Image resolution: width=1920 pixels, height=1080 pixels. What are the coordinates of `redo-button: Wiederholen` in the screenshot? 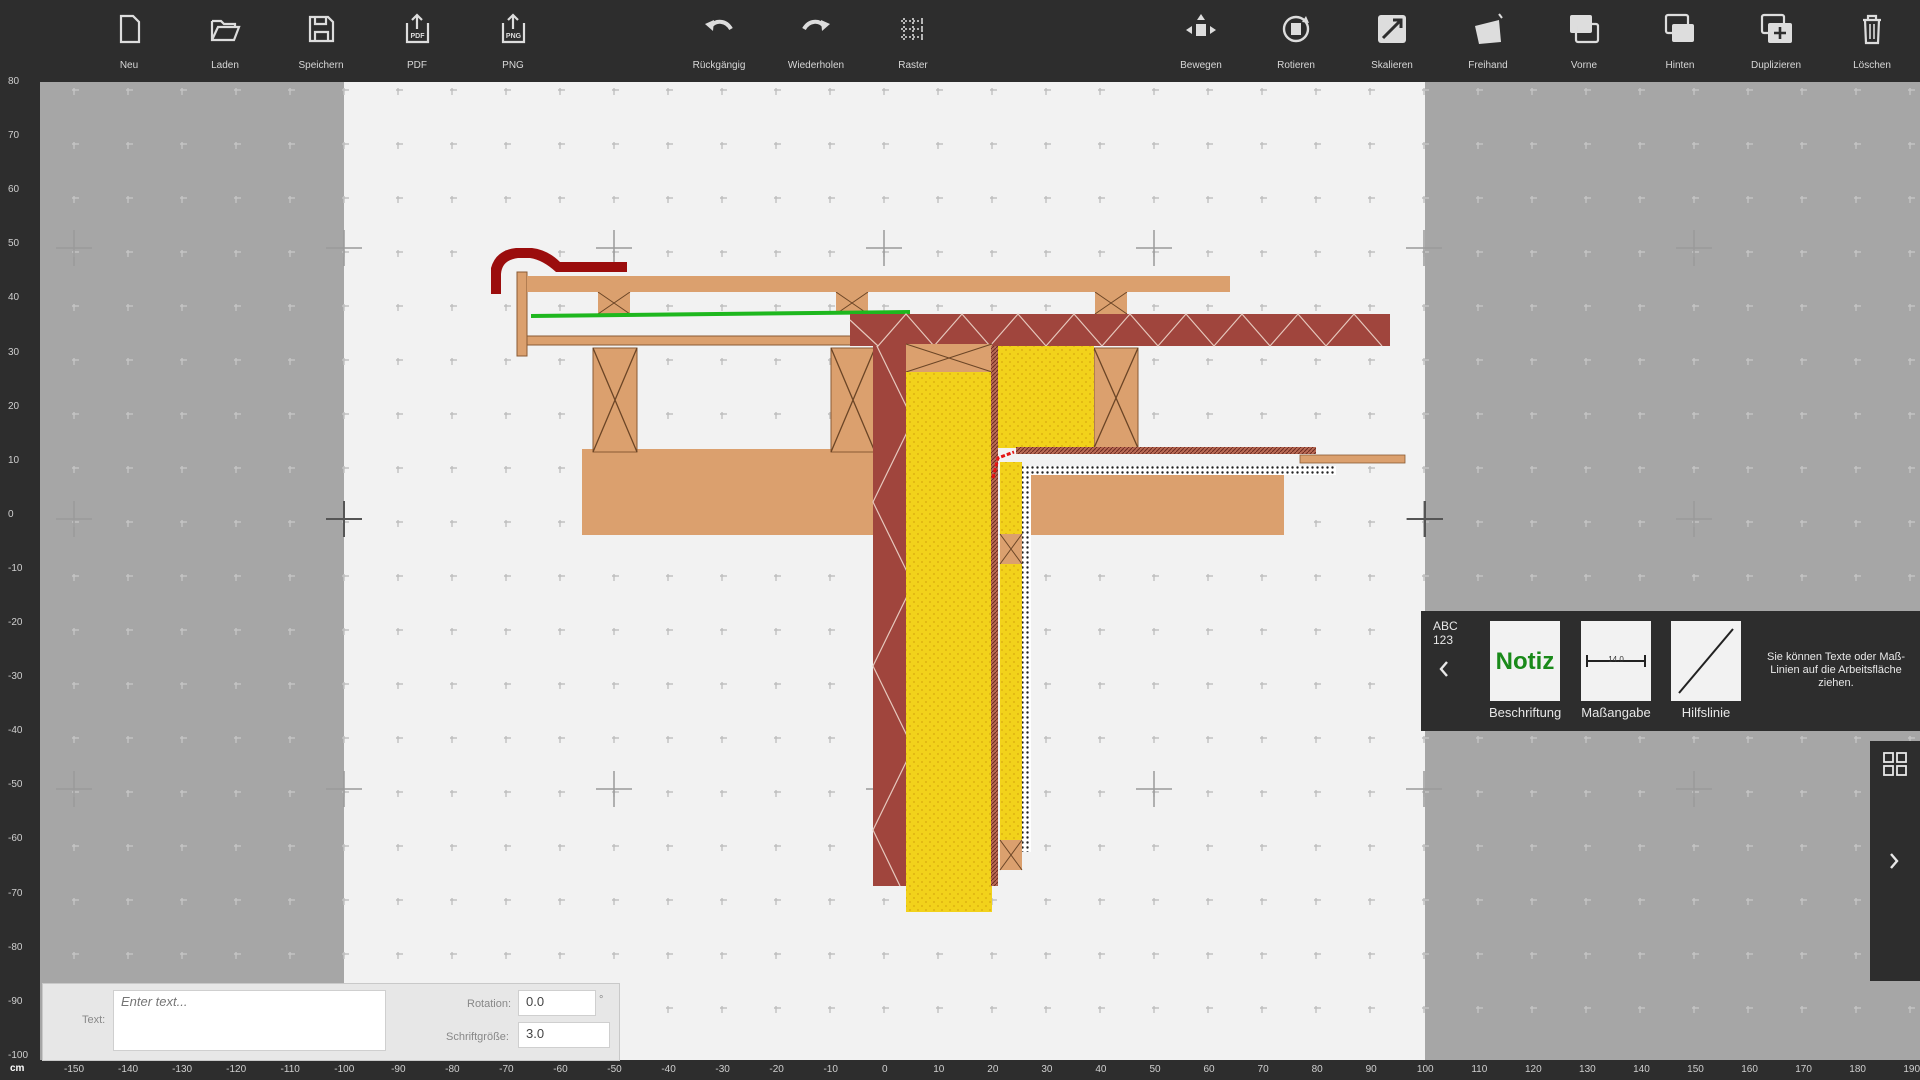 It's located at (816, 41).